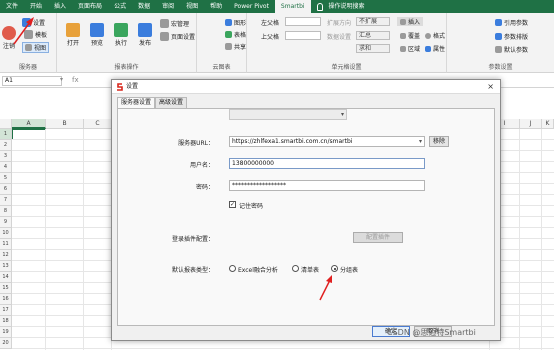 The height and width of the screenshot is (350, 554). Describe the element at coordinates (228, 34) in the screenshot. I see `table-icon` at that location.